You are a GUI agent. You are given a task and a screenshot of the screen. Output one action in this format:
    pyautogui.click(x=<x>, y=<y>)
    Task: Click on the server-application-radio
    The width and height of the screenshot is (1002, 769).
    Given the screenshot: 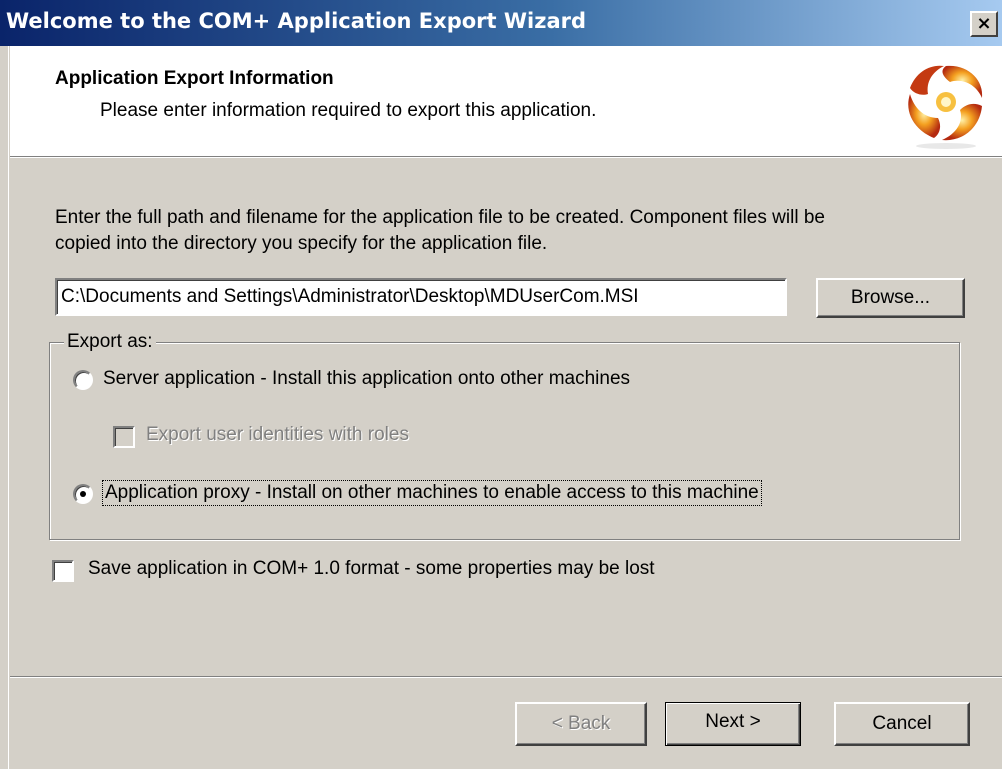 What is the action you would take?
    pyautogui.click(x=83, y=380)
    